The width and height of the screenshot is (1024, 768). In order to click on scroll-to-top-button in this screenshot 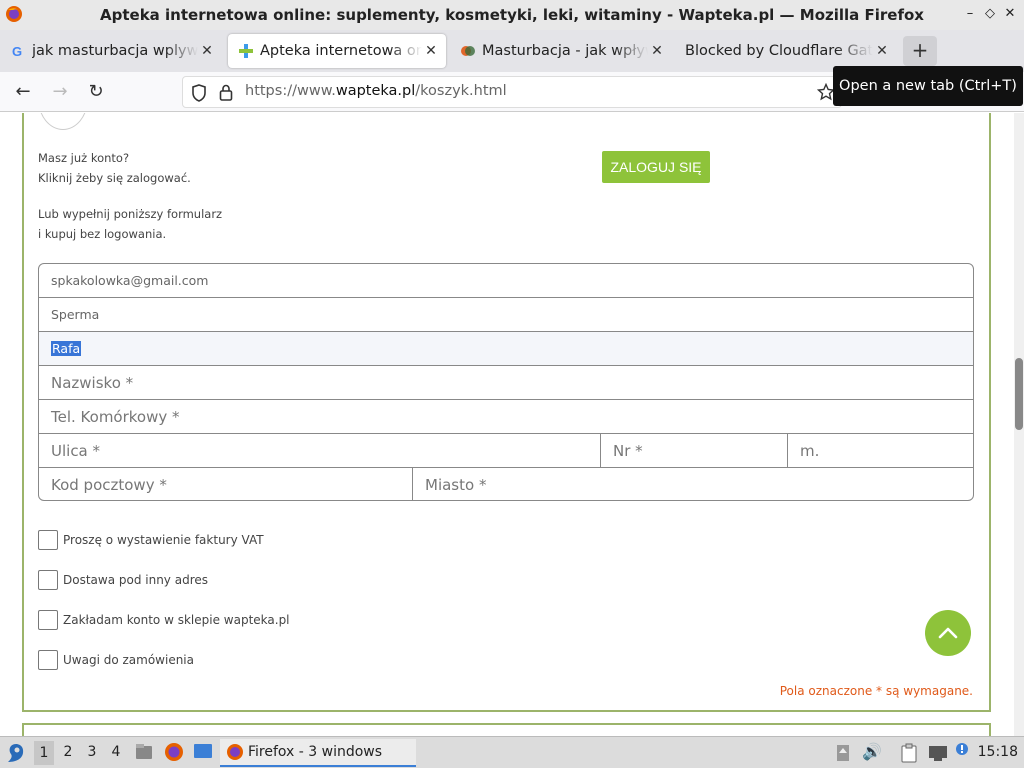, I will do `click(948, 633)`.